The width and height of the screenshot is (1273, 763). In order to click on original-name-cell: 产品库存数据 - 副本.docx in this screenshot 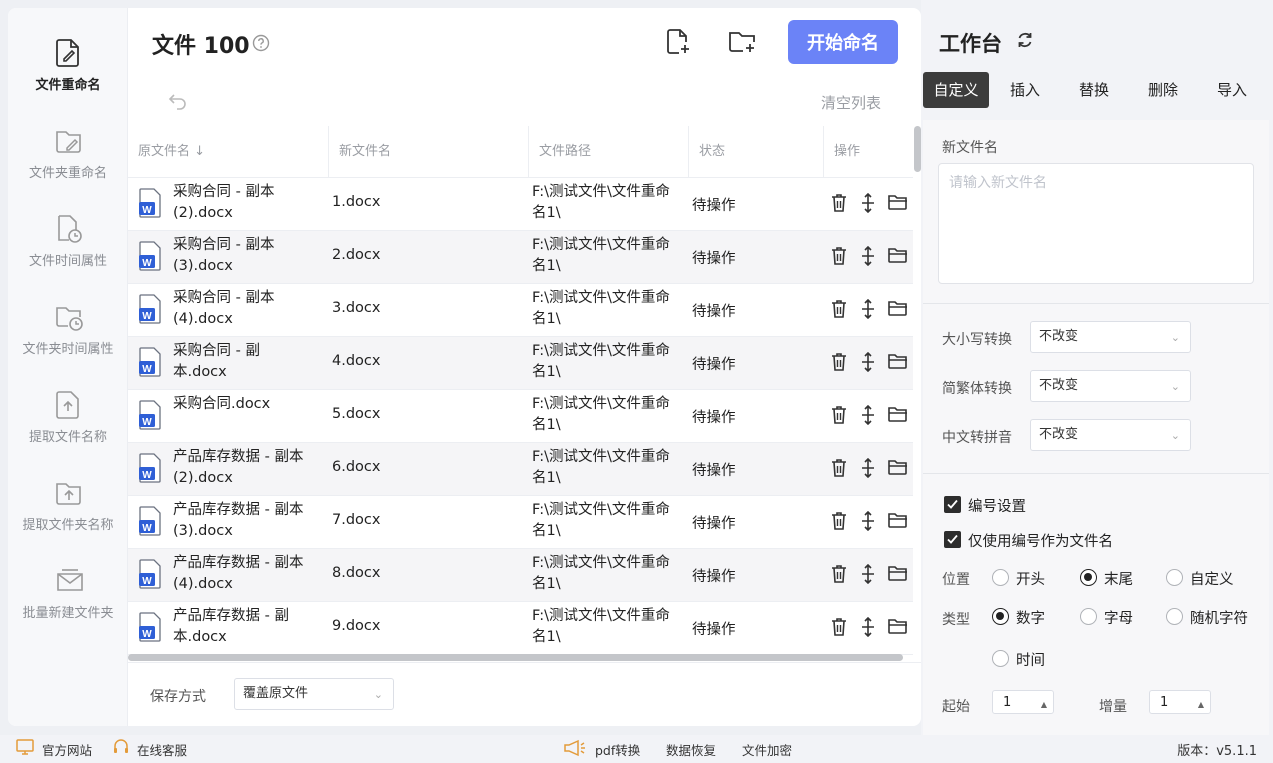, I will do `click(231, 626)`.